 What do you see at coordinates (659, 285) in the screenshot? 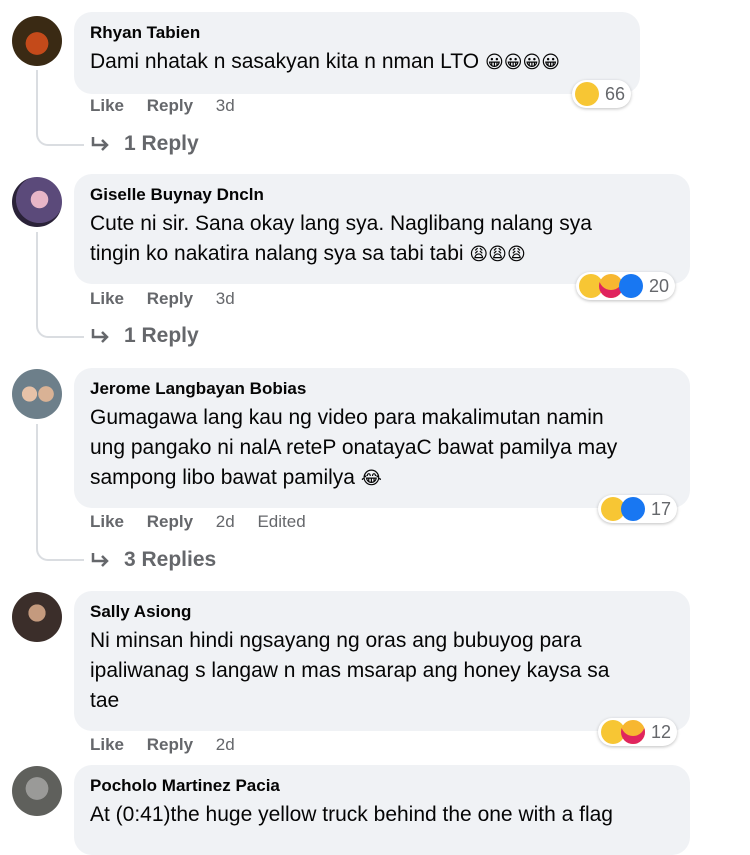
I see `reaction-count: 20` at bounding box center [659, 285].